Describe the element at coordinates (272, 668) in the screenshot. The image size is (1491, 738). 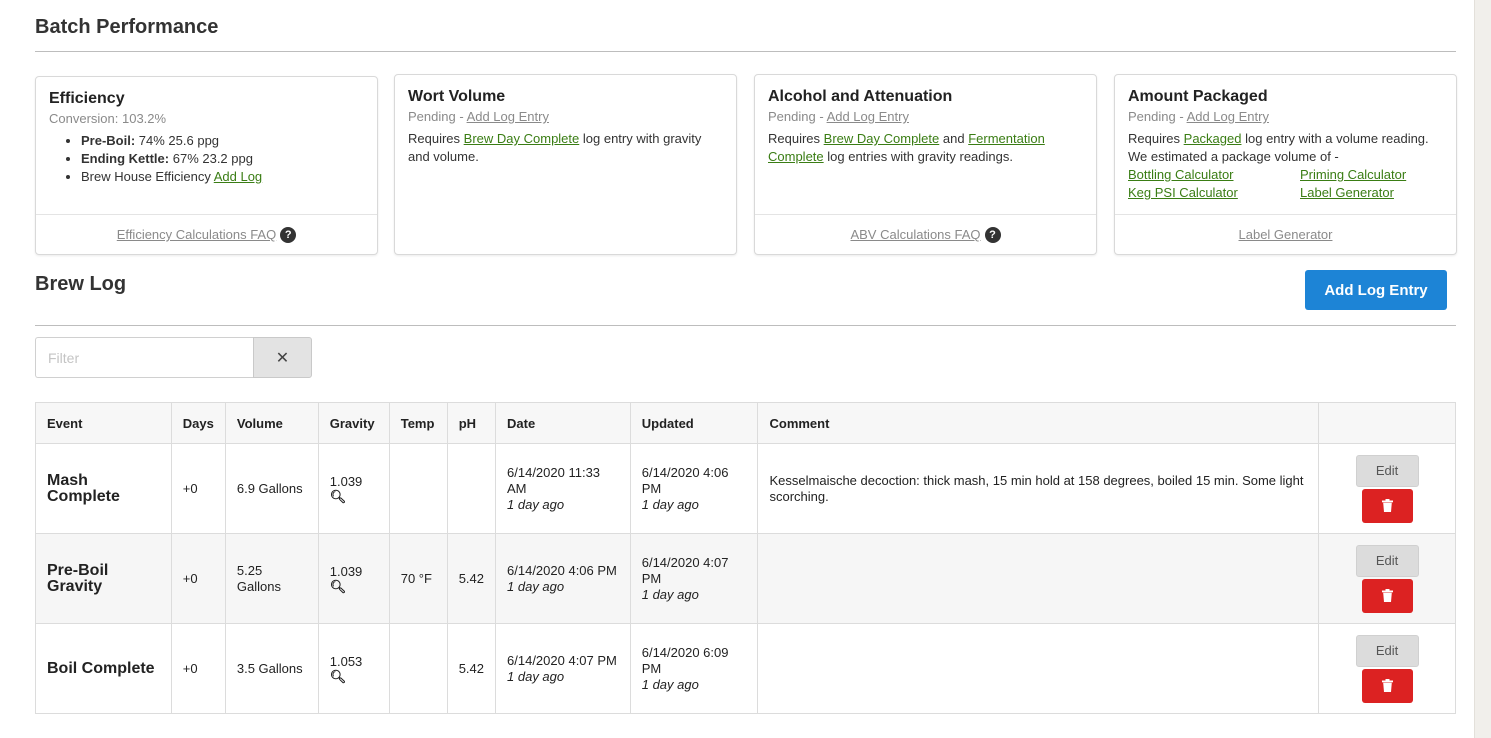
I see `volume-cell: 3.5 Gallons` at that location.